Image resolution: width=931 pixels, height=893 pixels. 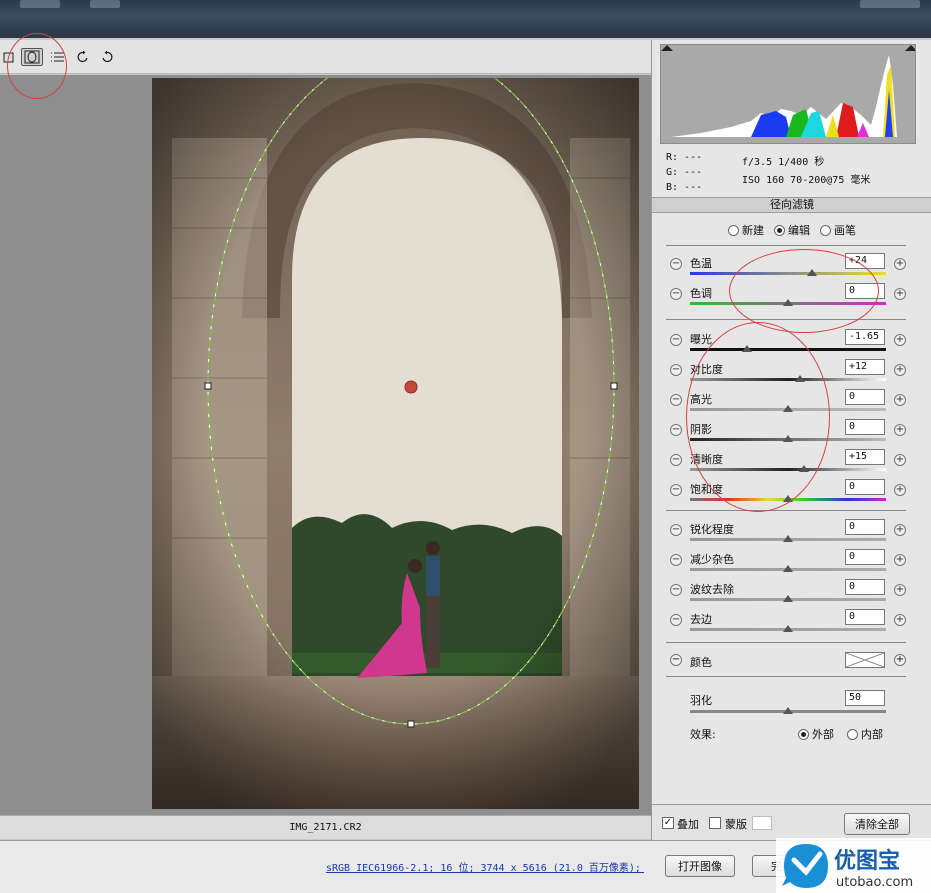 What do you see at coordinates (823, 734) in the screenshot?
I see `effect-outside-label: 外部` at bounding box center [823, 734].